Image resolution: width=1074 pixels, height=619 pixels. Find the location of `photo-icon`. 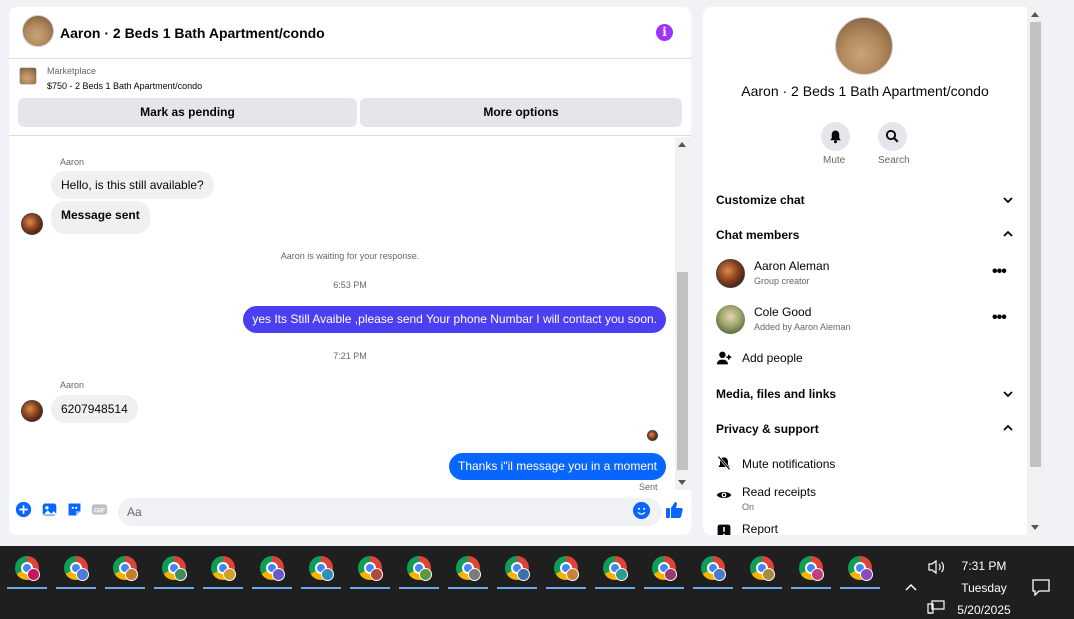

photo-icon is located at coordinates (49, 509).